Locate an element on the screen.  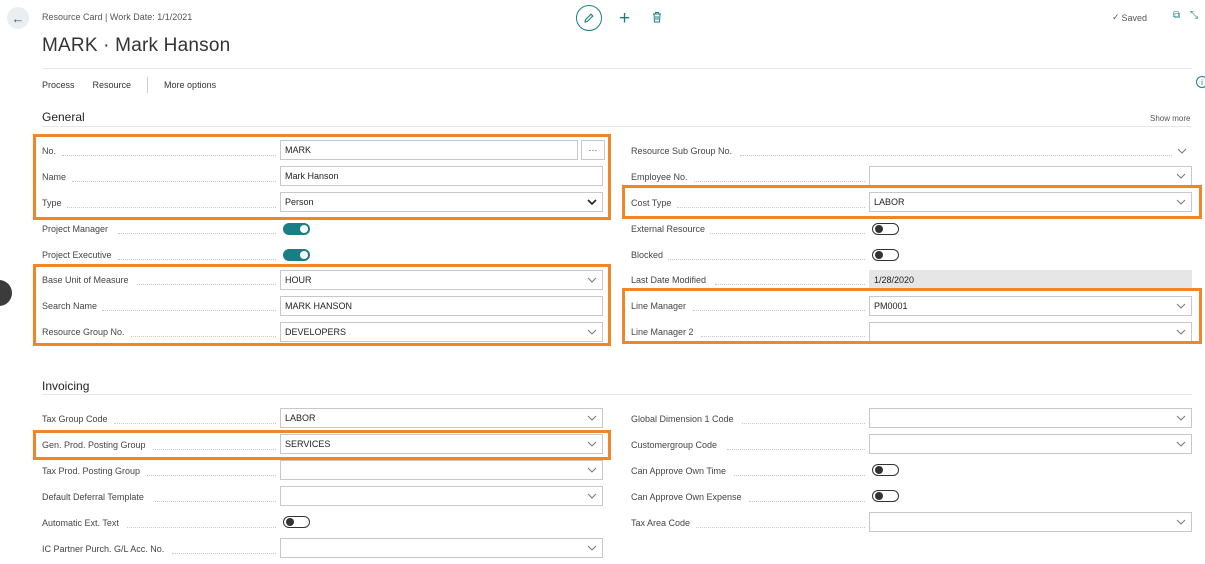
approve-own-expense-label: Can Approve Own Expense is located at coordinates (686, 497).